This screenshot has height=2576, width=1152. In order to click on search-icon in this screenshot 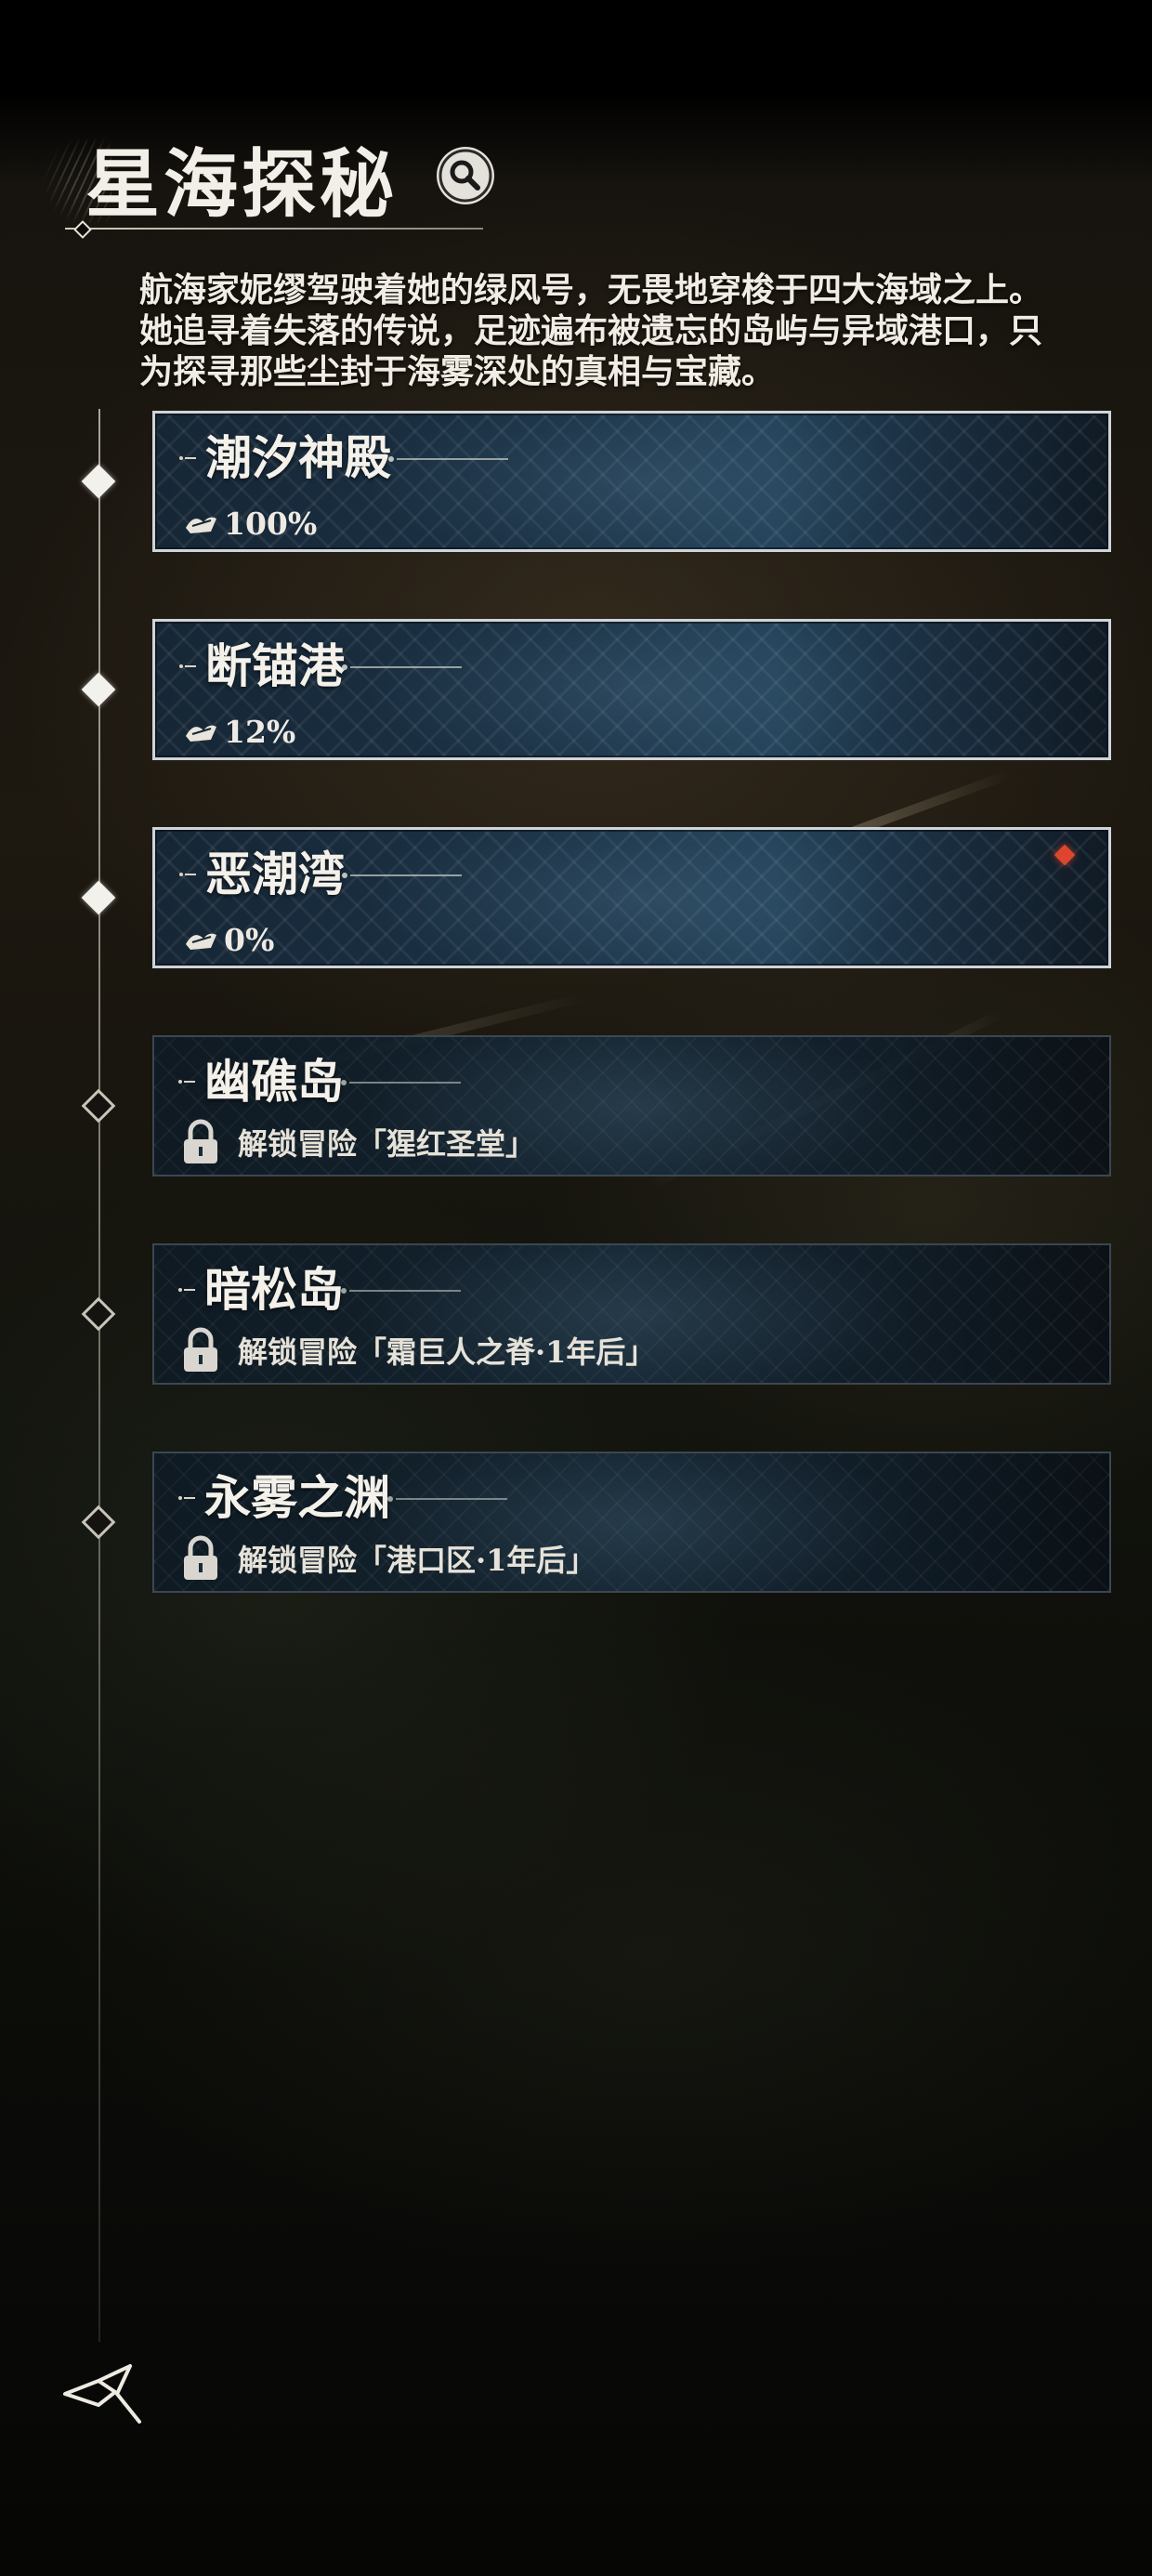, I will do `click(465, 176)`.